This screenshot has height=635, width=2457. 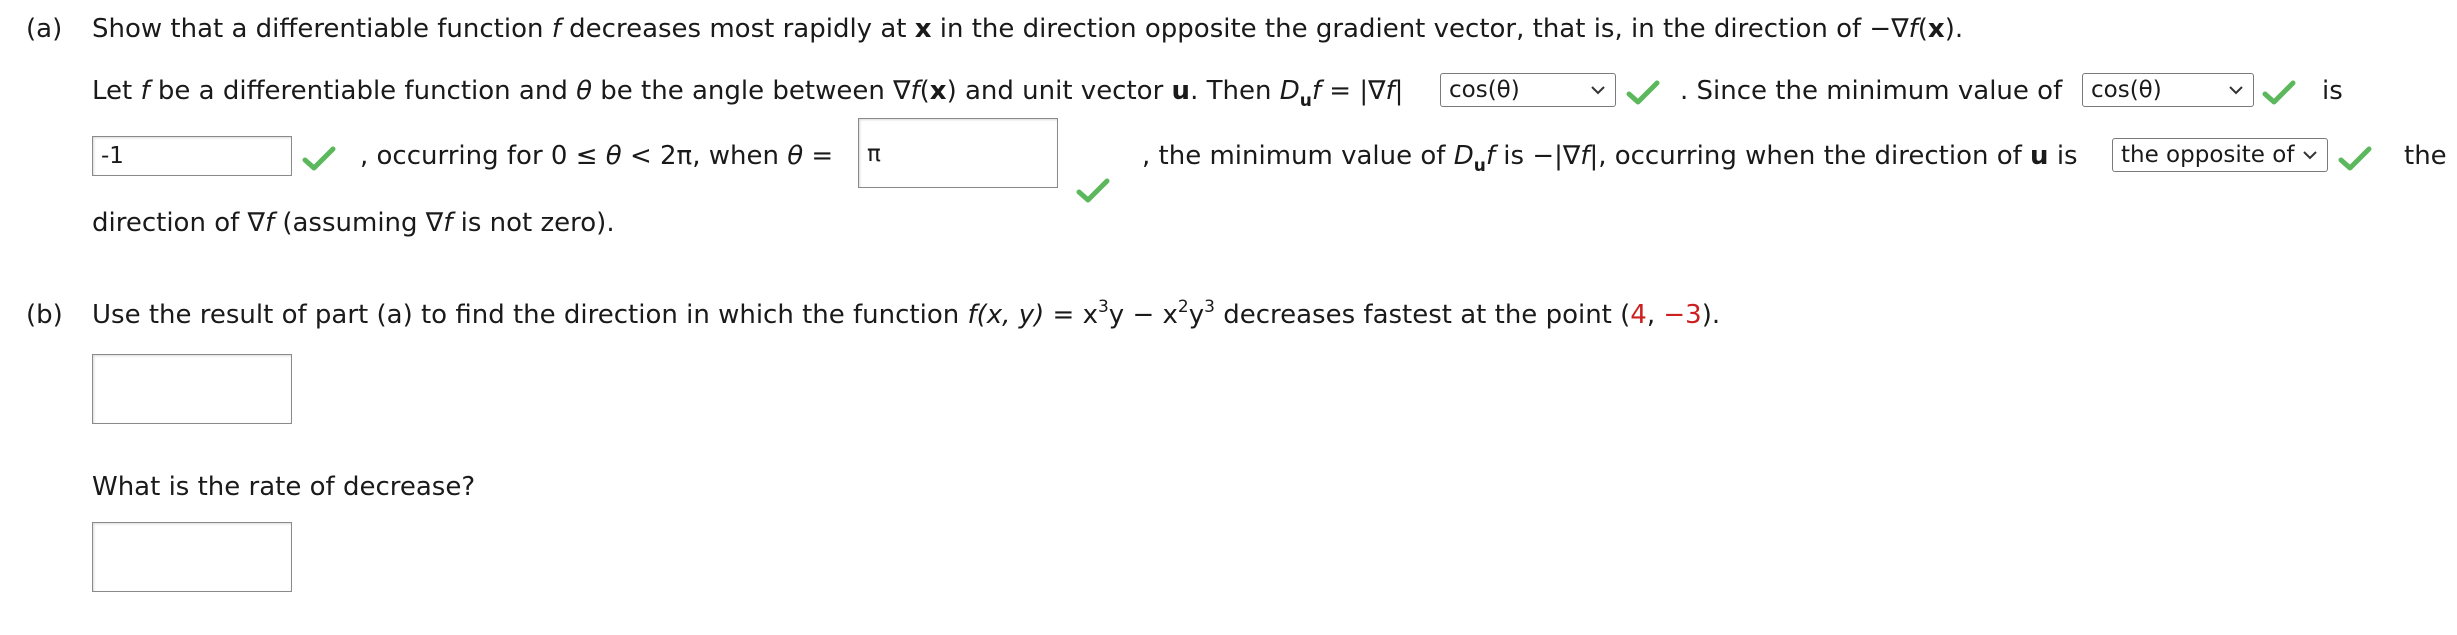 What do you see at coordinates (2208, 155) in the screenshot?
I see `dropdown-value: the opposite of` at bounding box center [2208, 155].